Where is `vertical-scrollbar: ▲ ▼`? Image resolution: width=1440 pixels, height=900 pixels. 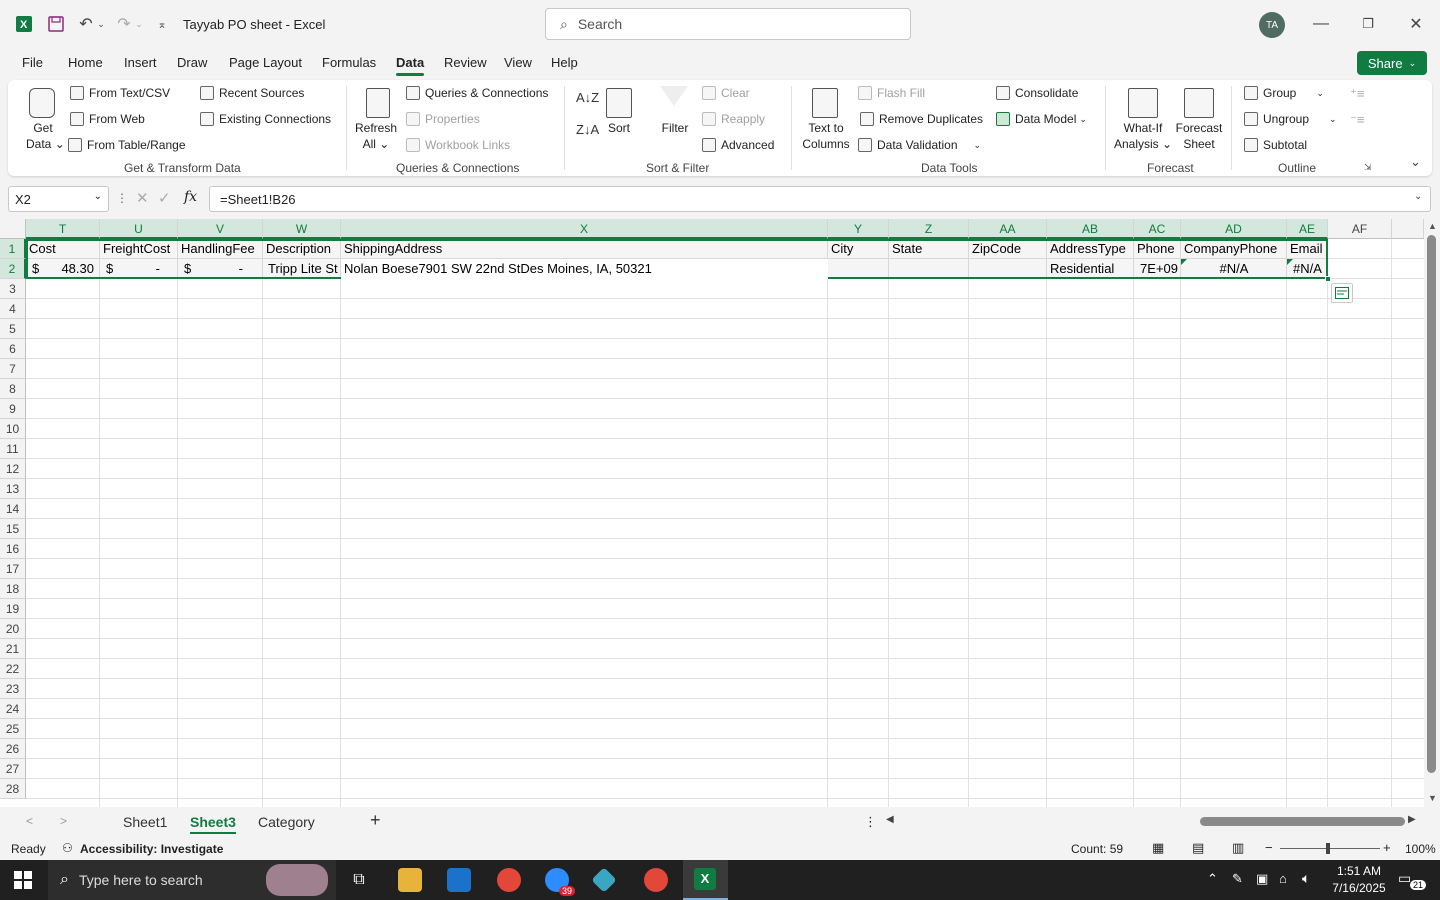 vertical-scrollbar: ▲ ▼ is located at coordinates (1432, 513).